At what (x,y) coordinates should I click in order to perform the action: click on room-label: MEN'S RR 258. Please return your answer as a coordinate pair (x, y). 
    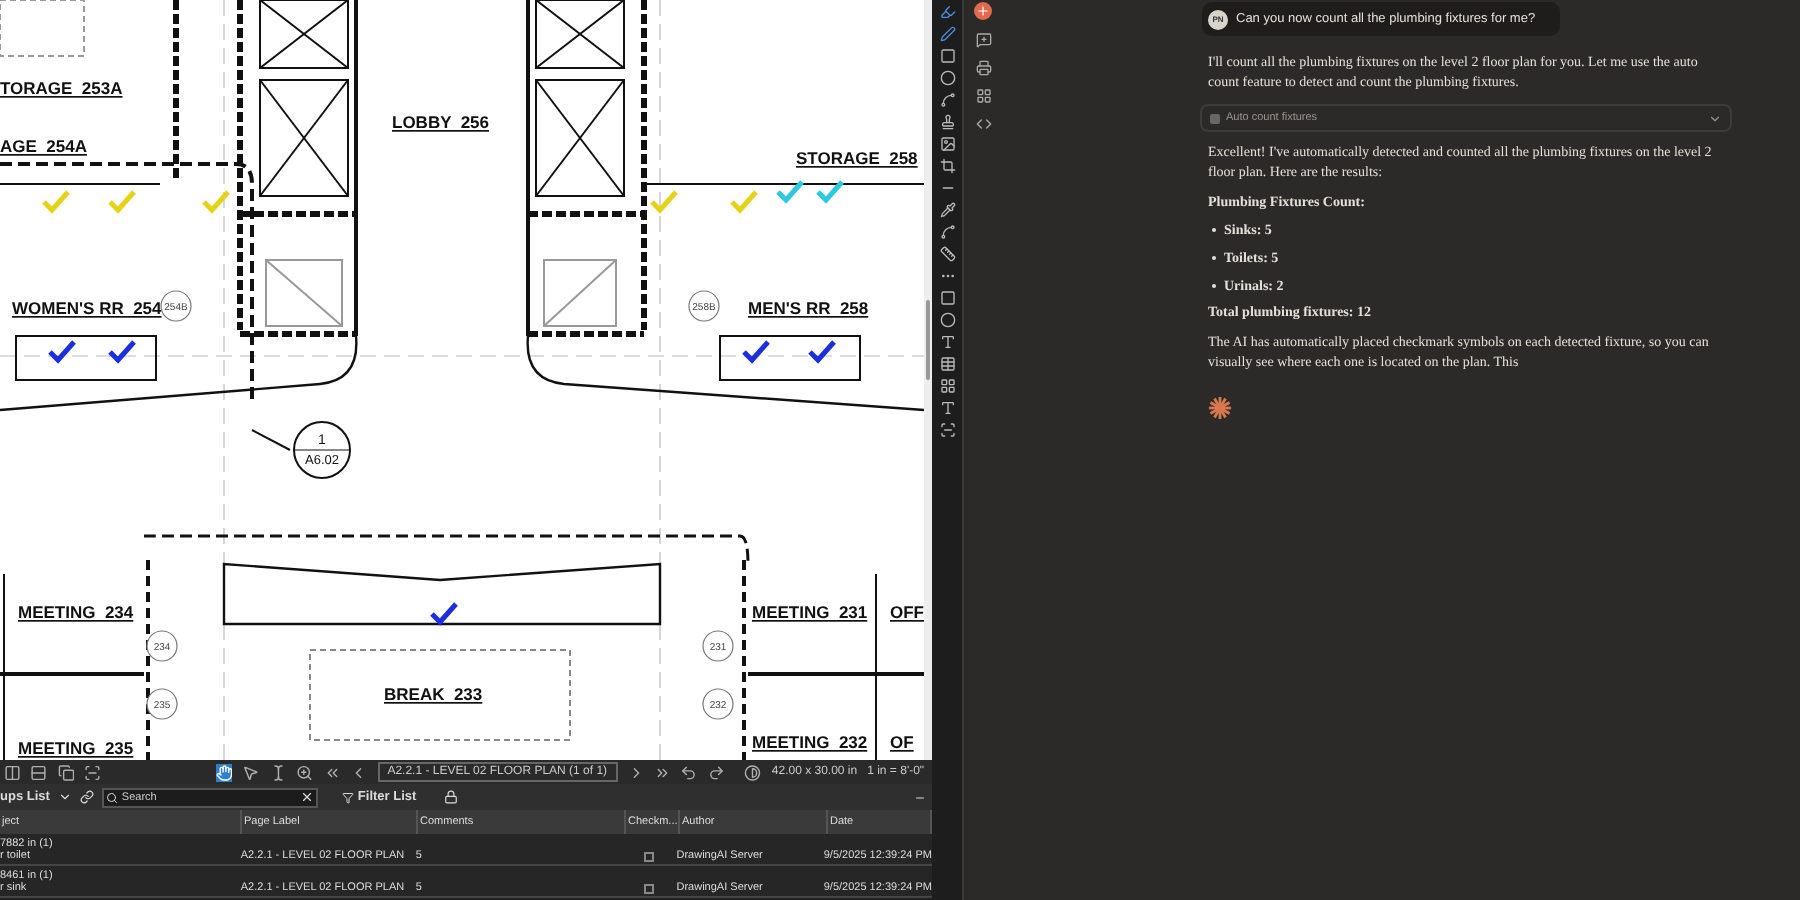
    Looking at the image, I should click on (808, 308).